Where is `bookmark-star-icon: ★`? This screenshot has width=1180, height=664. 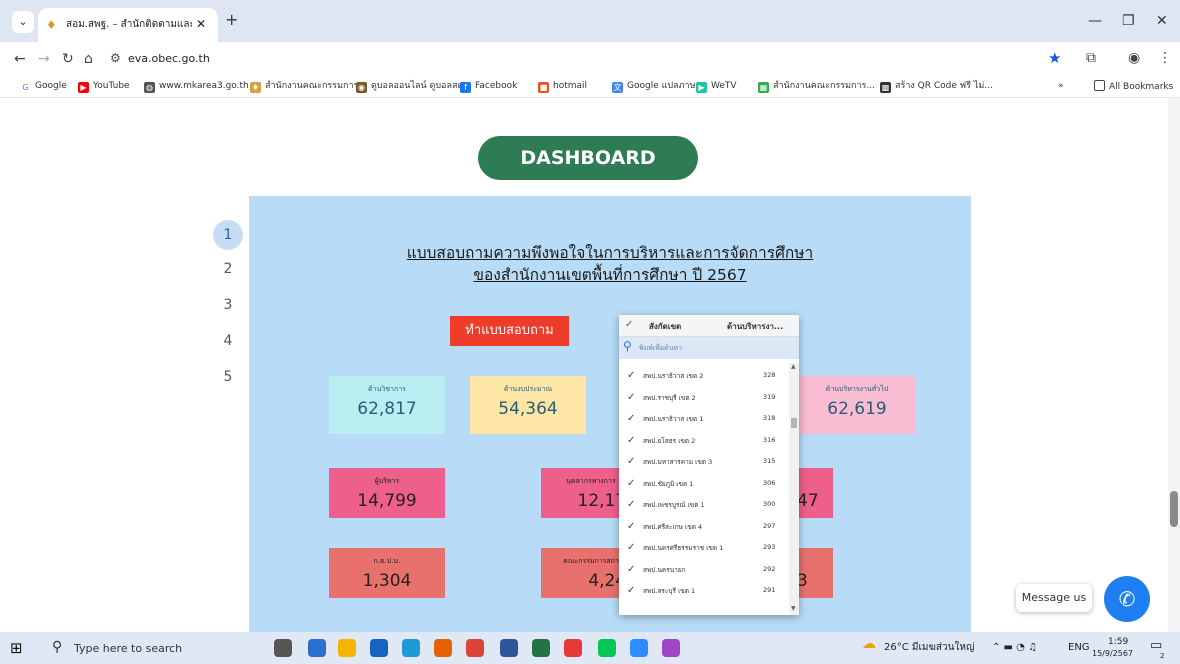
bookmark-star-icon: ★ is located at coordinates (1054, 58).